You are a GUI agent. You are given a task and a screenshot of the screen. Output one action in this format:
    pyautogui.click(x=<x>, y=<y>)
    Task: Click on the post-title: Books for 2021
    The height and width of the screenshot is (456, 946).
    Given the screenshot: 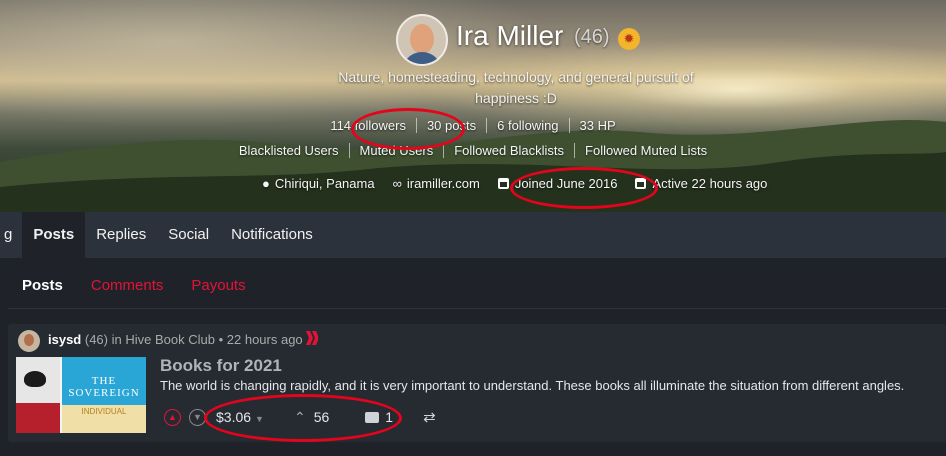 What is the action you would take?
    pyautogui.click(x=221, y=366)
    